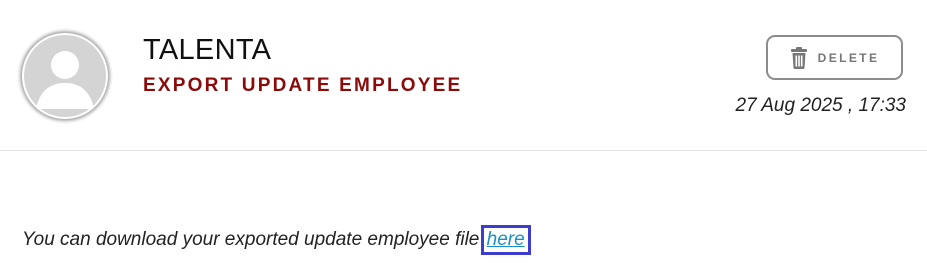 The image size is (927, 267). I want to click on download-link: here, so click(505, 240).